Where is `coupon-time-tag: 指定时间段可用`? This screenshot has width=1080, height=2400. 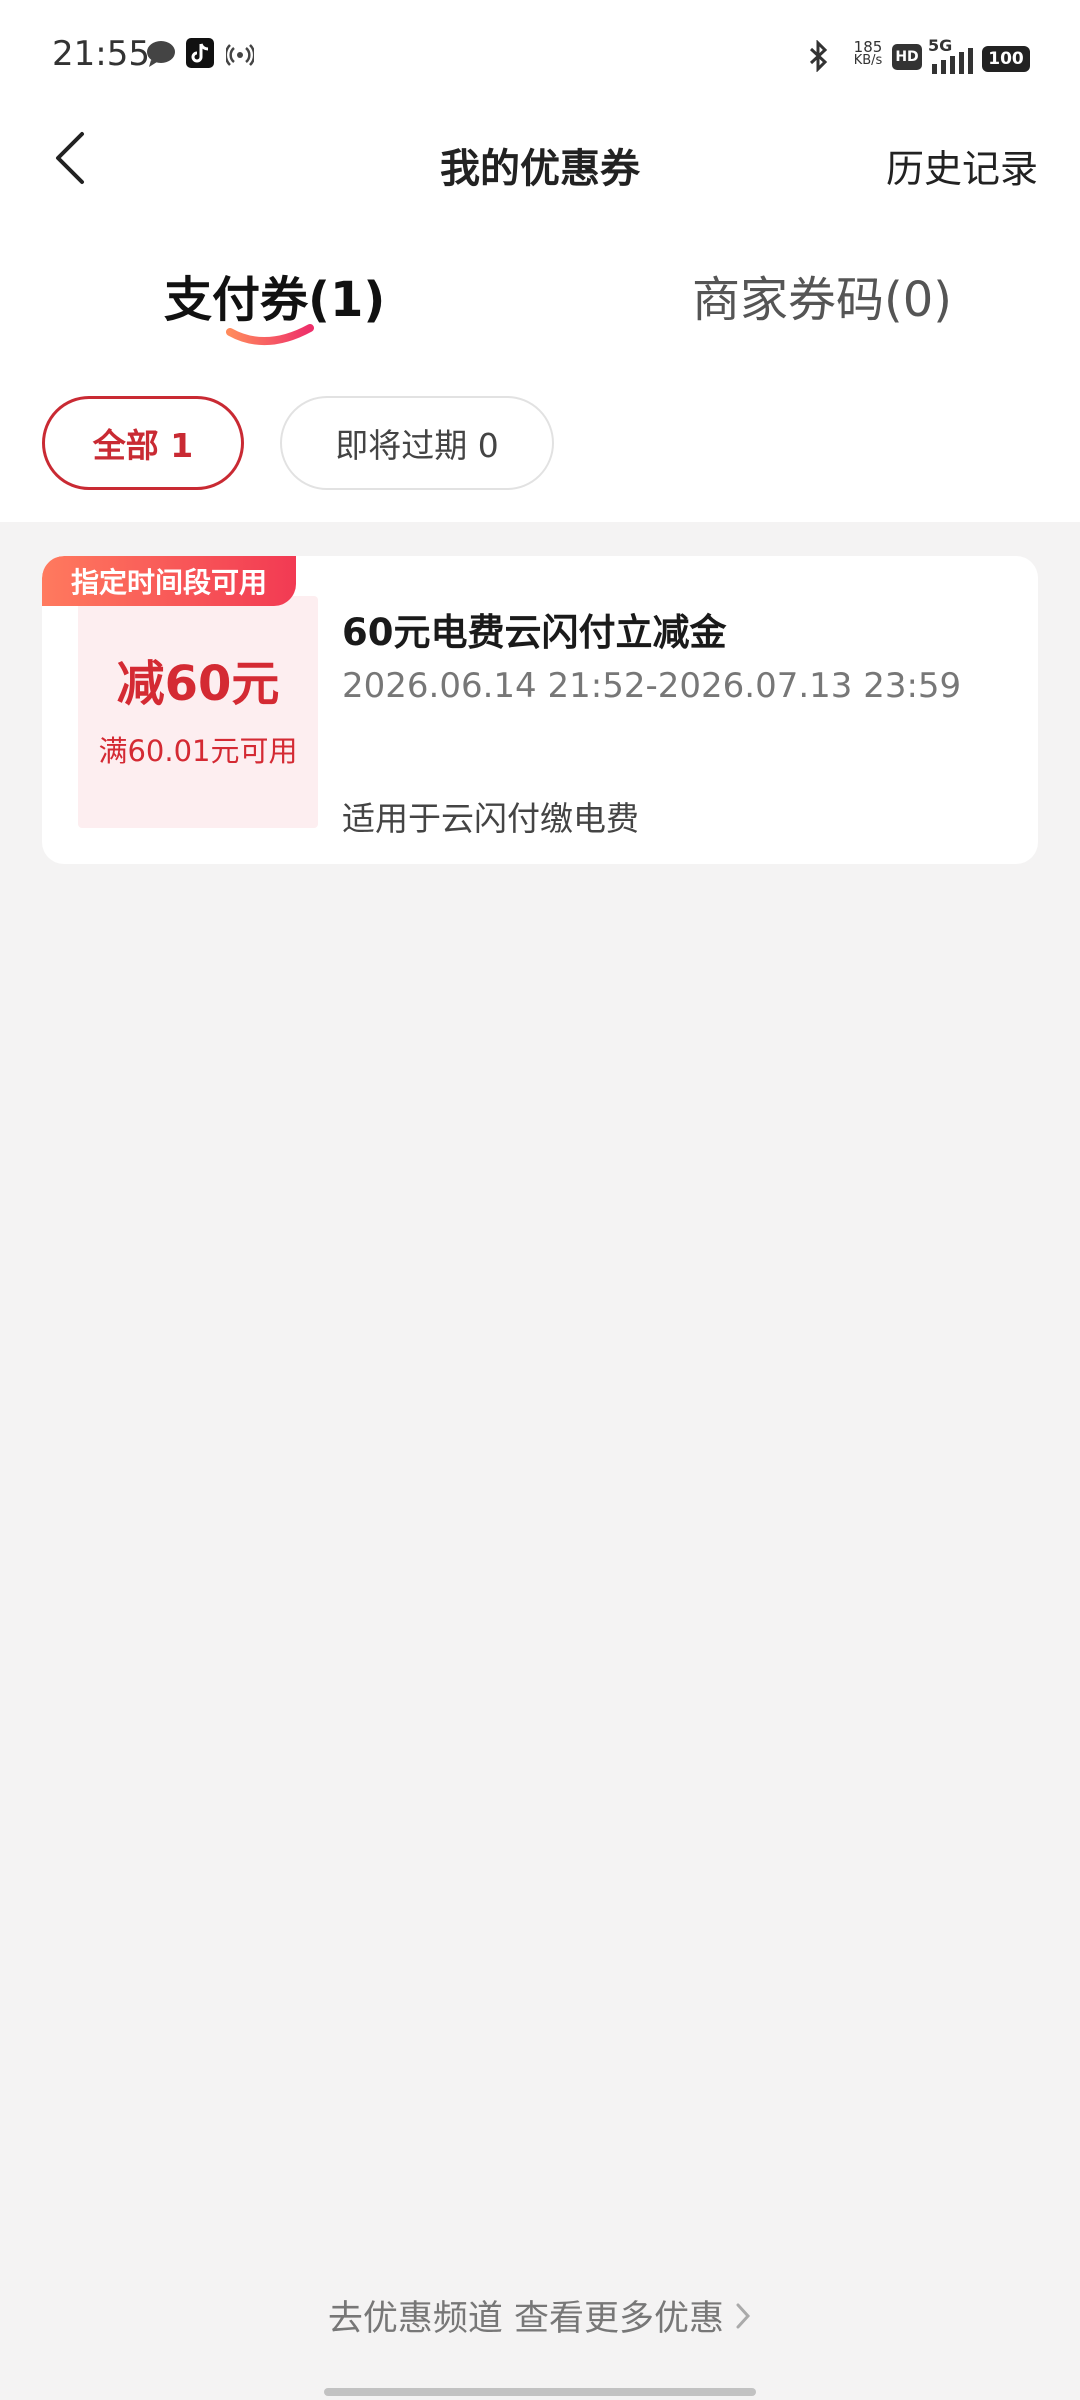
coupon-time-tag: 指定时间段可用 is located at coordinates (169, 581).